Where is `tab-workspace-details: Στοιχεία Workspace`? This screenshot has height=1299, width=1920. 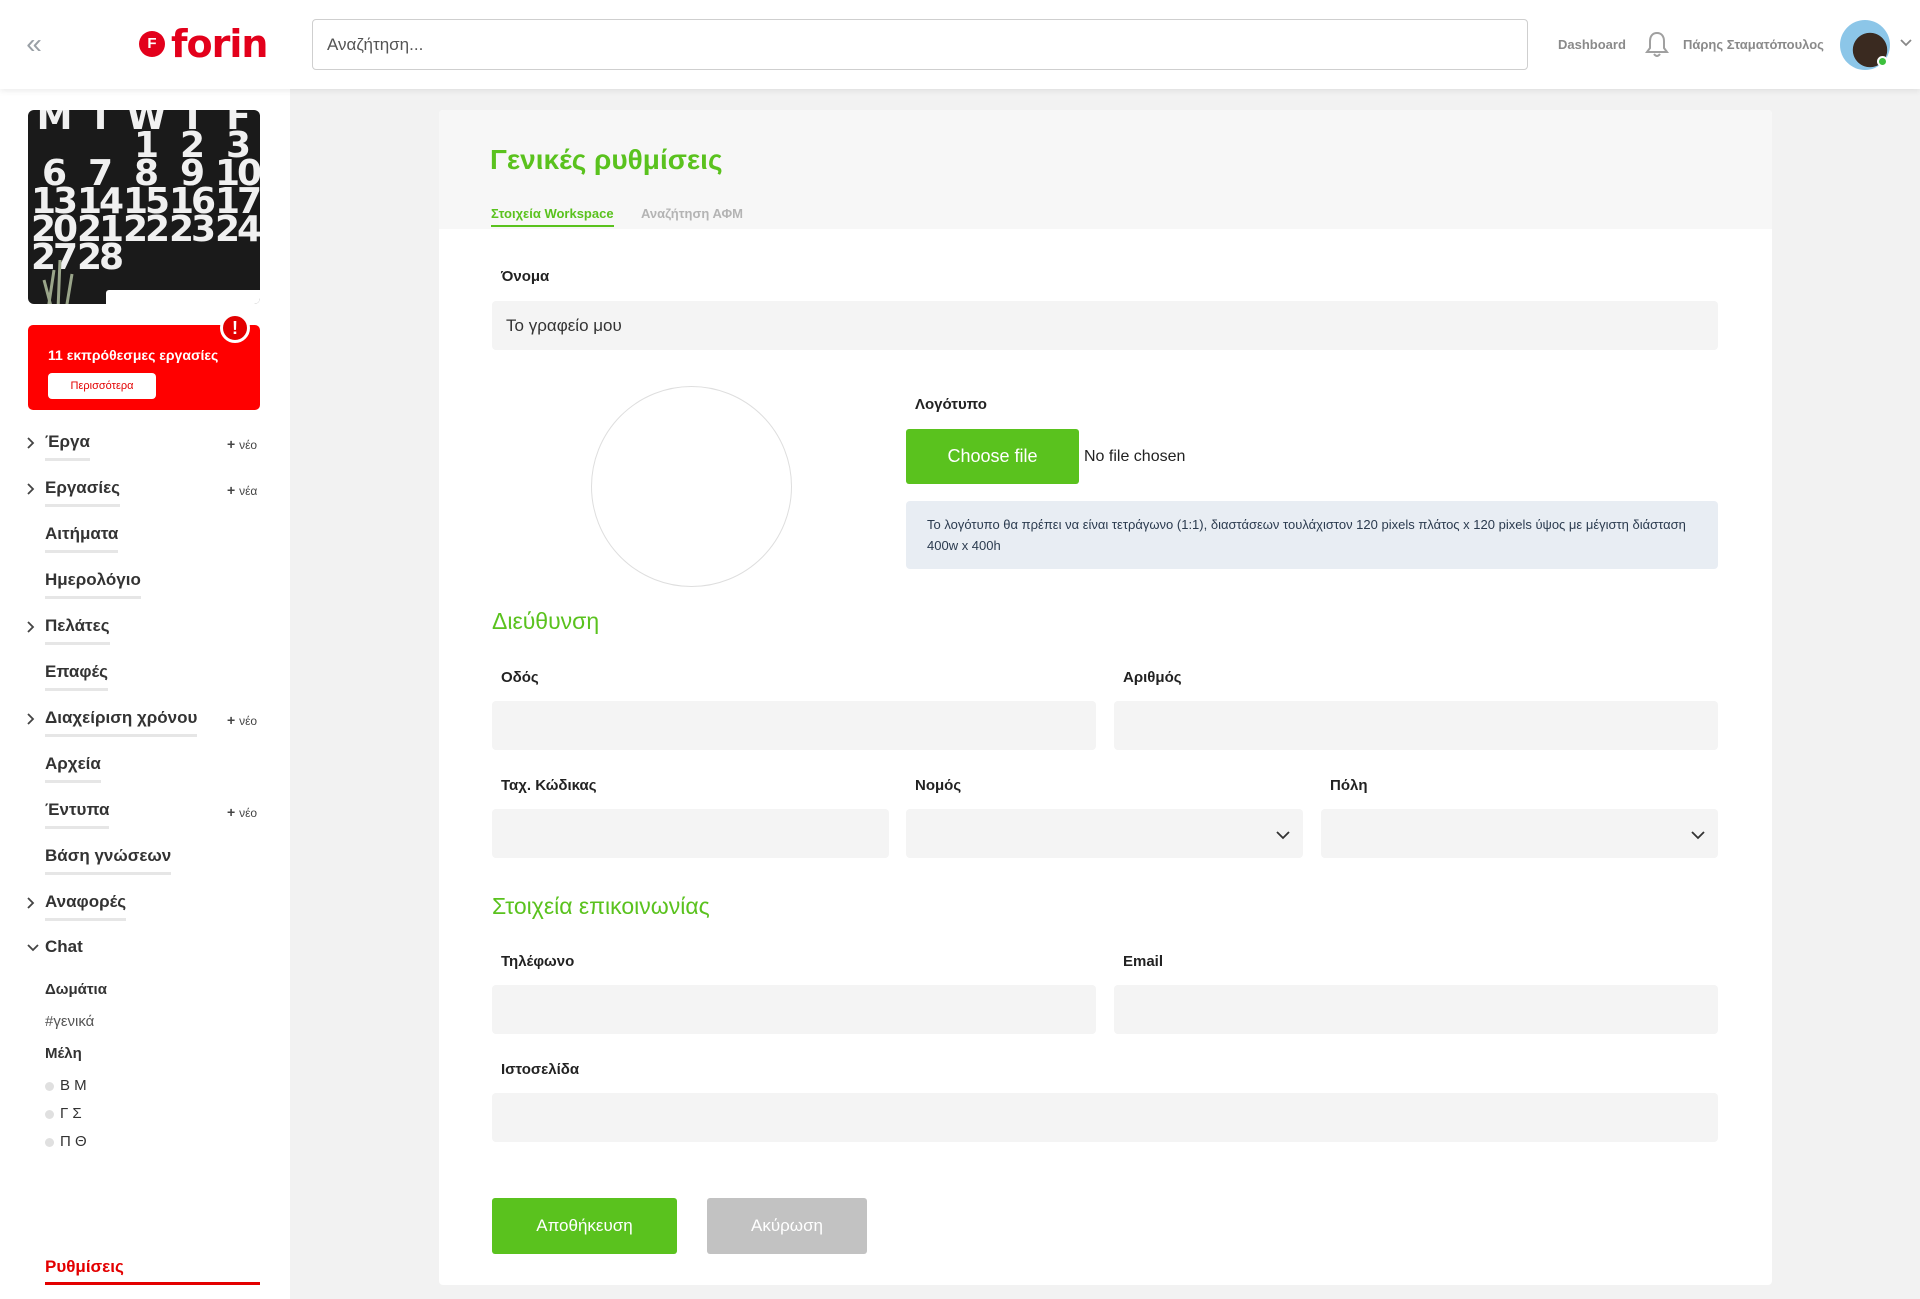 tab-workspace-details: Στοιχεία Workspace is located at coordinates (552, 216).